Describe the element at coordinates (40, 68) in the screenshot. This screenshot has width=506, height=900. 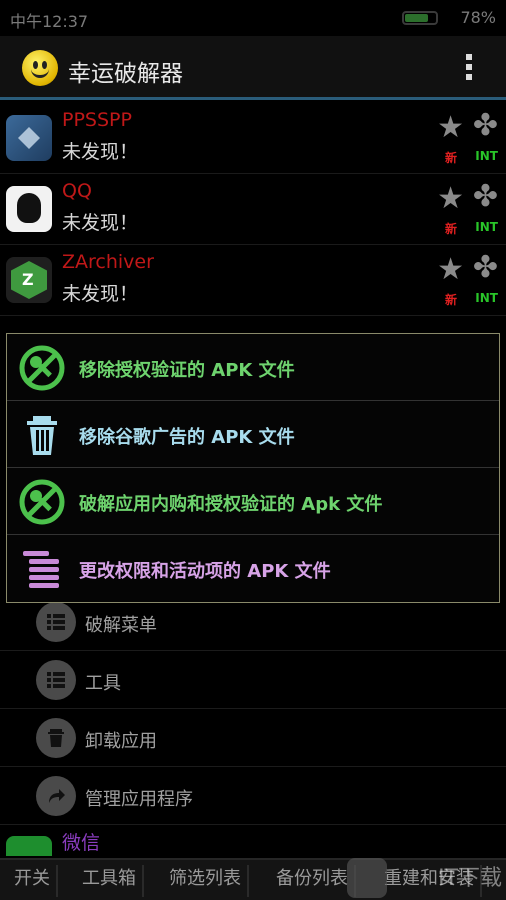
I see `smiley-logo-icon` at that location.